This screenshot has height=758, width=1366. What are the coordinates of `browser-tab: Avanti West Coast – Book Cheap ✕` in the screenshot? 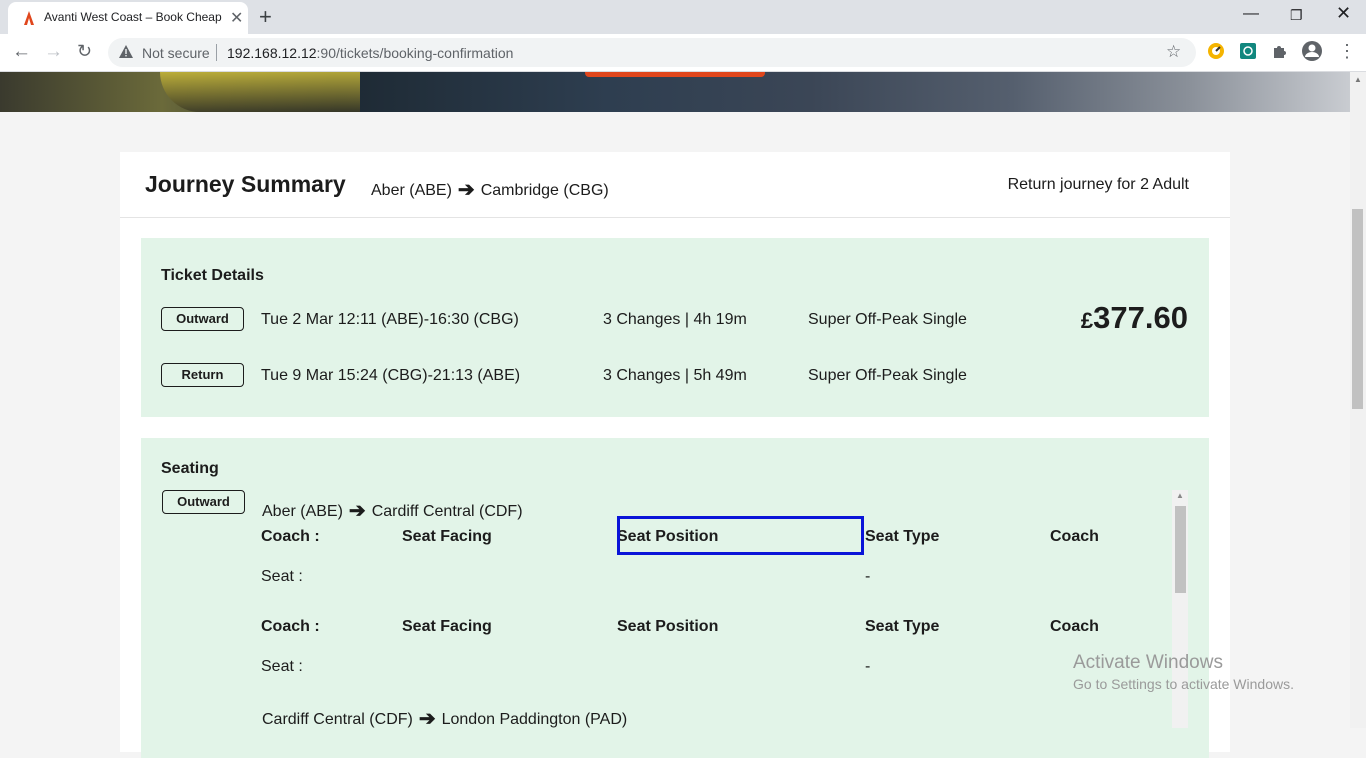 It's located at (128, 18).